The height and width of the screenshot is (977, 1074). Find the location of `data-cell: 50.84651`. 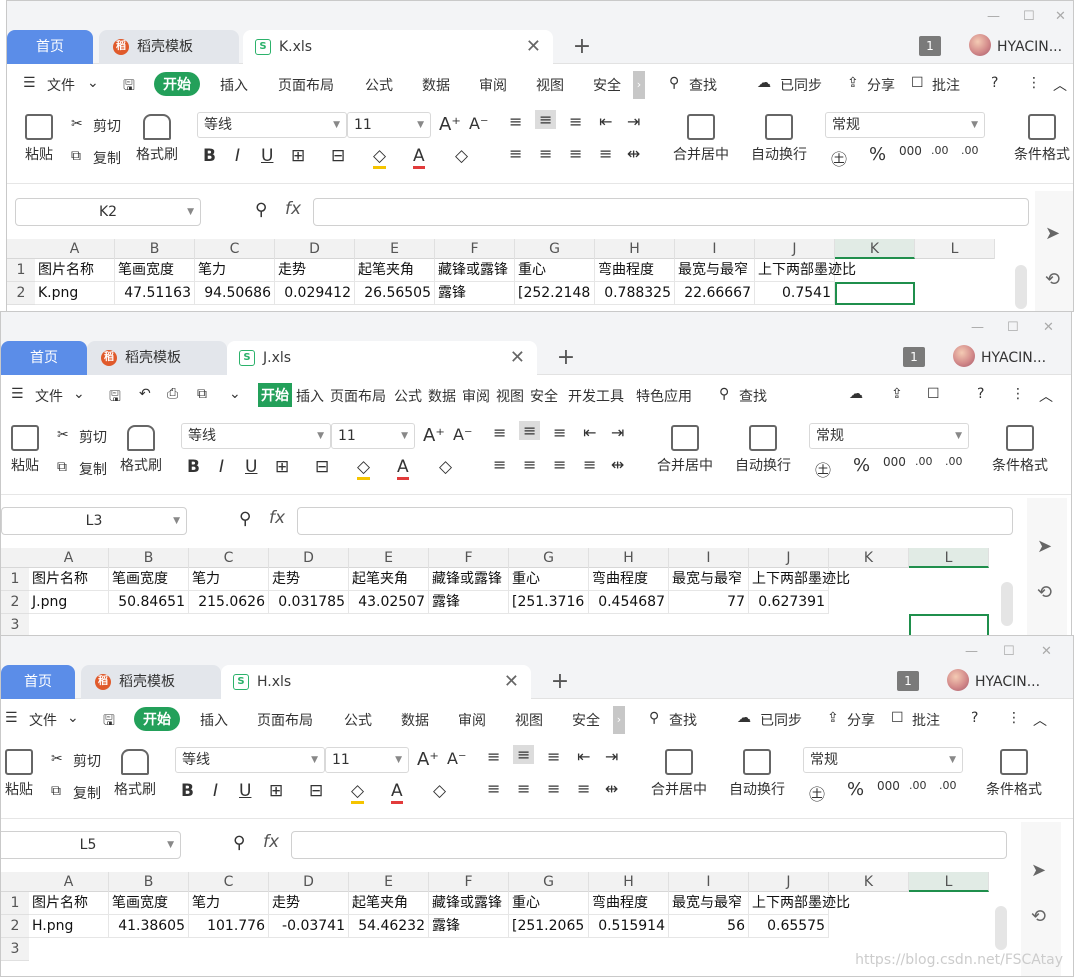

data-cell: 50.84651 is located at coordinates (149, 602).